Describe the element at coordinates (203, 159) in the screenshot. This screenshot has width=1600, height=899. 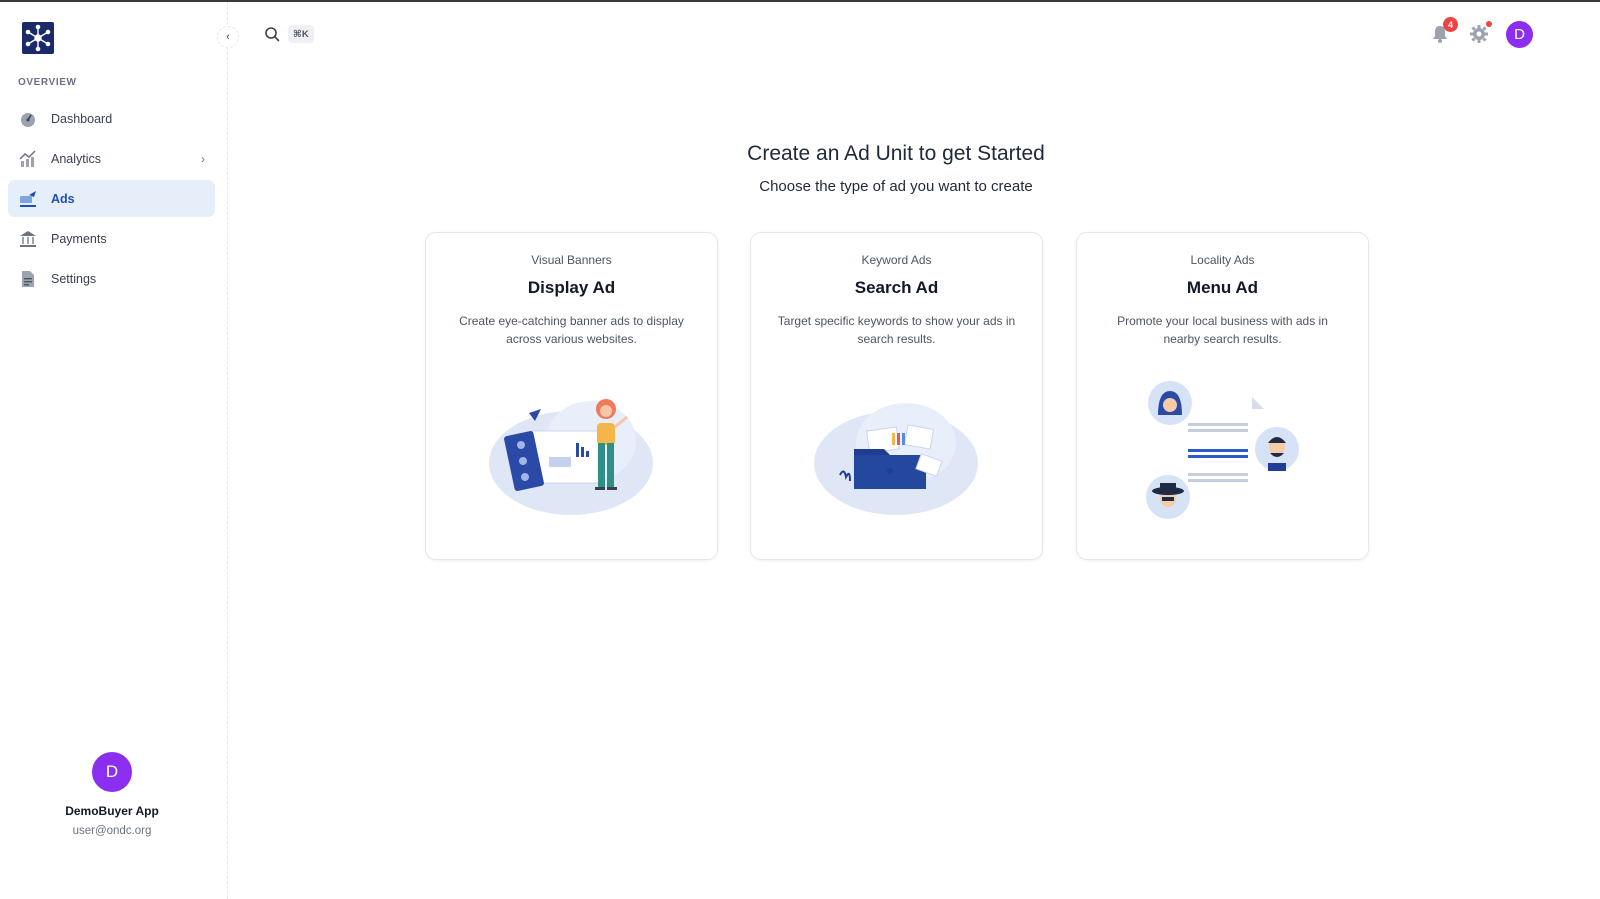
I see `chevron-right-icon: ›` at that location.